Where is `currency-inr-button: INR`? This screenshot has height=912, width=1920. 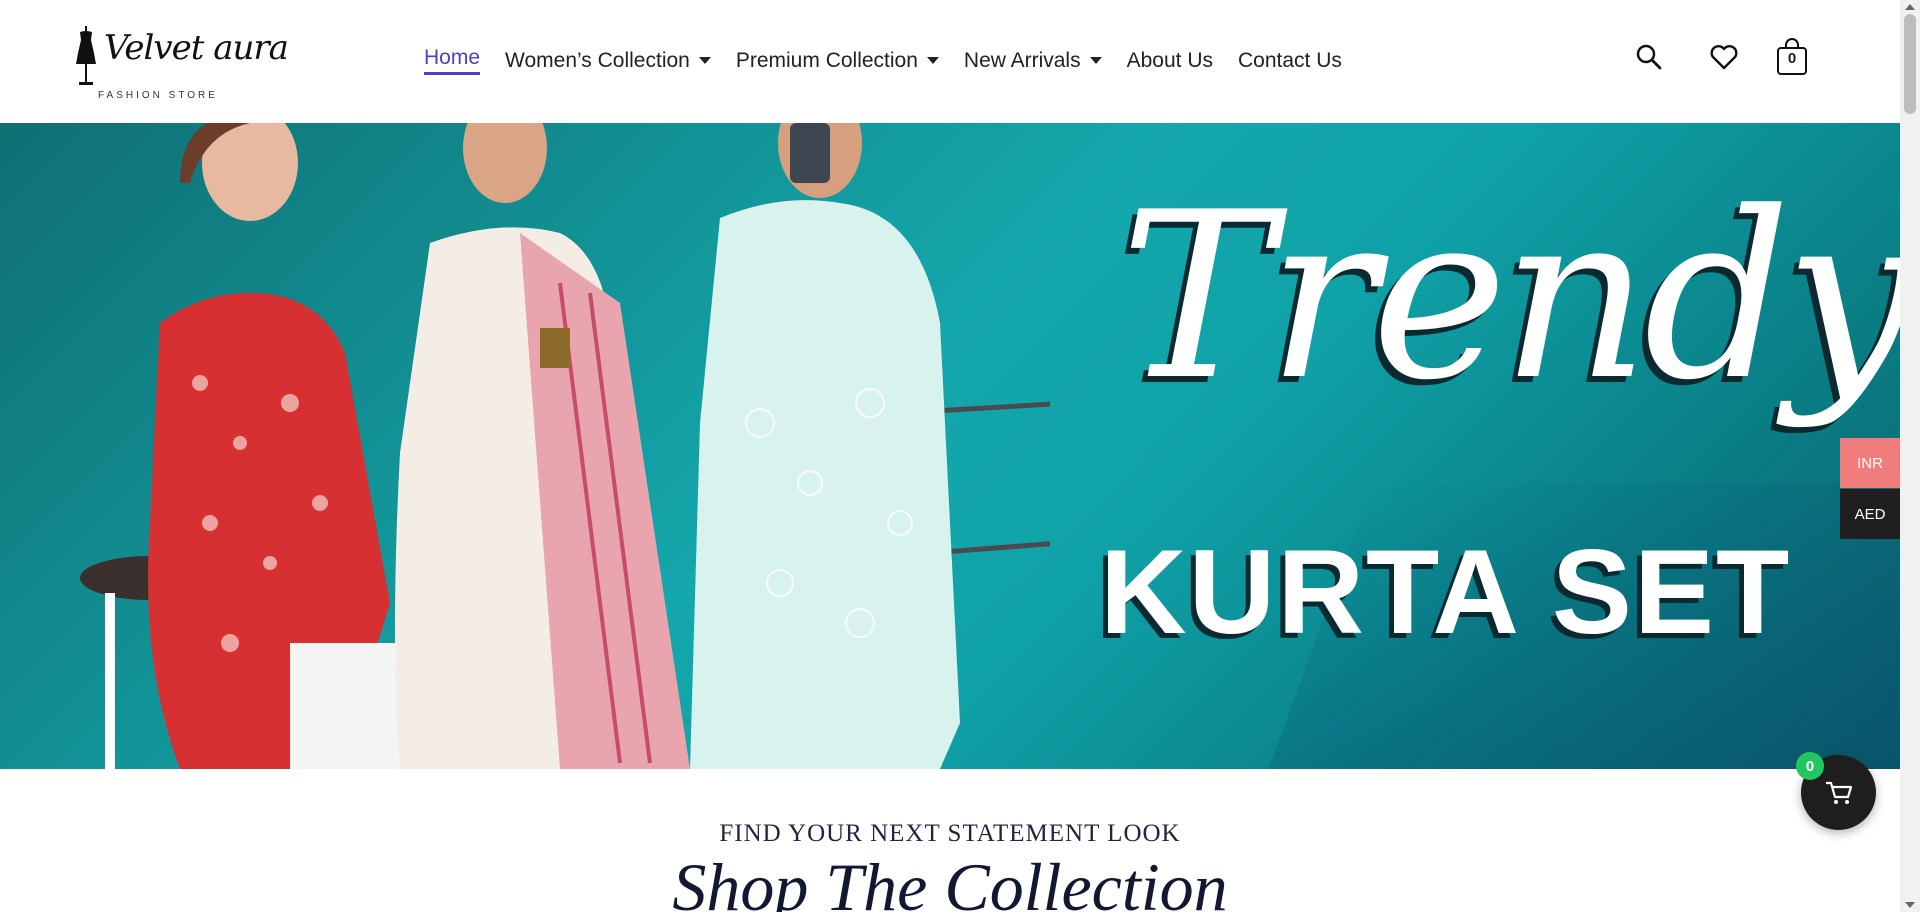 currency-inr-button: INR is located at coordinates (1870, 463).